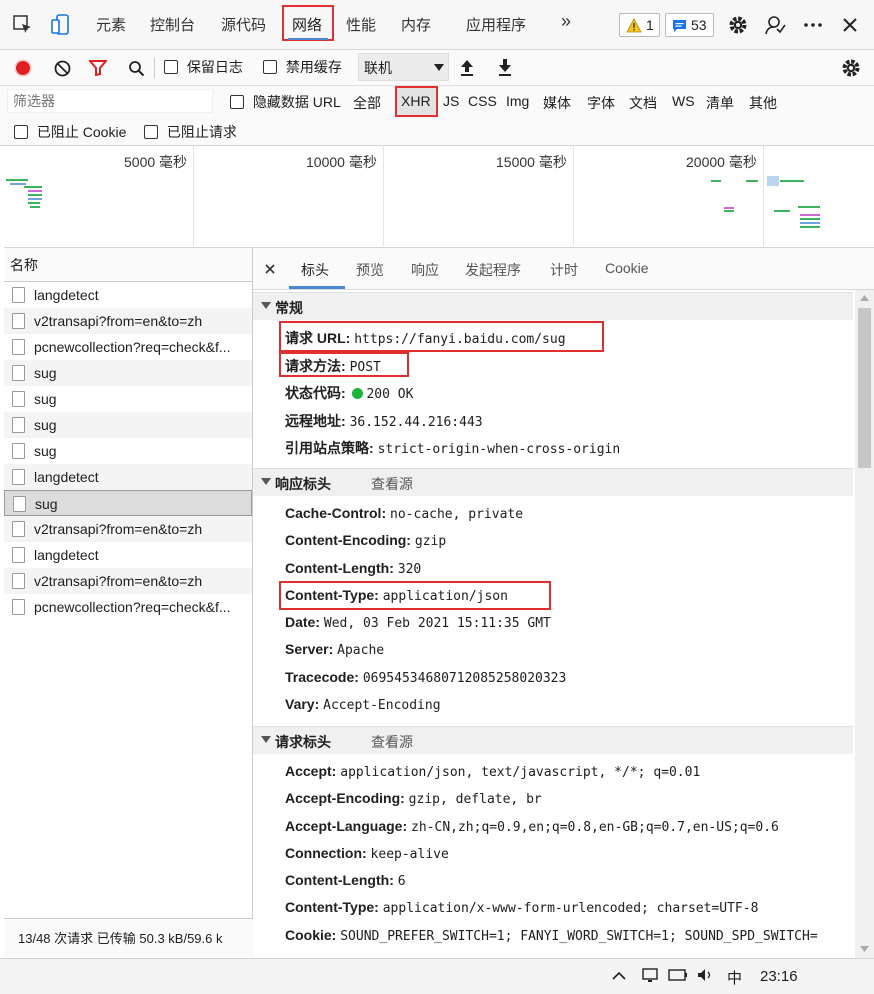  What do you see at coordinates (315, 270) in the screenshot?
I see `tab-headers: 标头` at bounding box center [315, 270].